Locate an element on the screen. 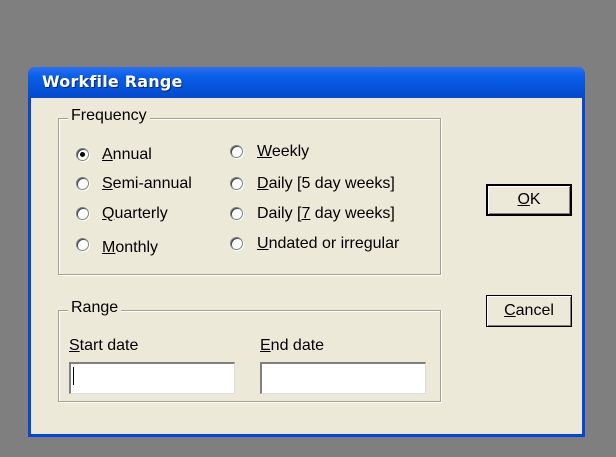 The image size is (616, 457). radio-monthly-label: Monthly is located at coordinates (130, 248).